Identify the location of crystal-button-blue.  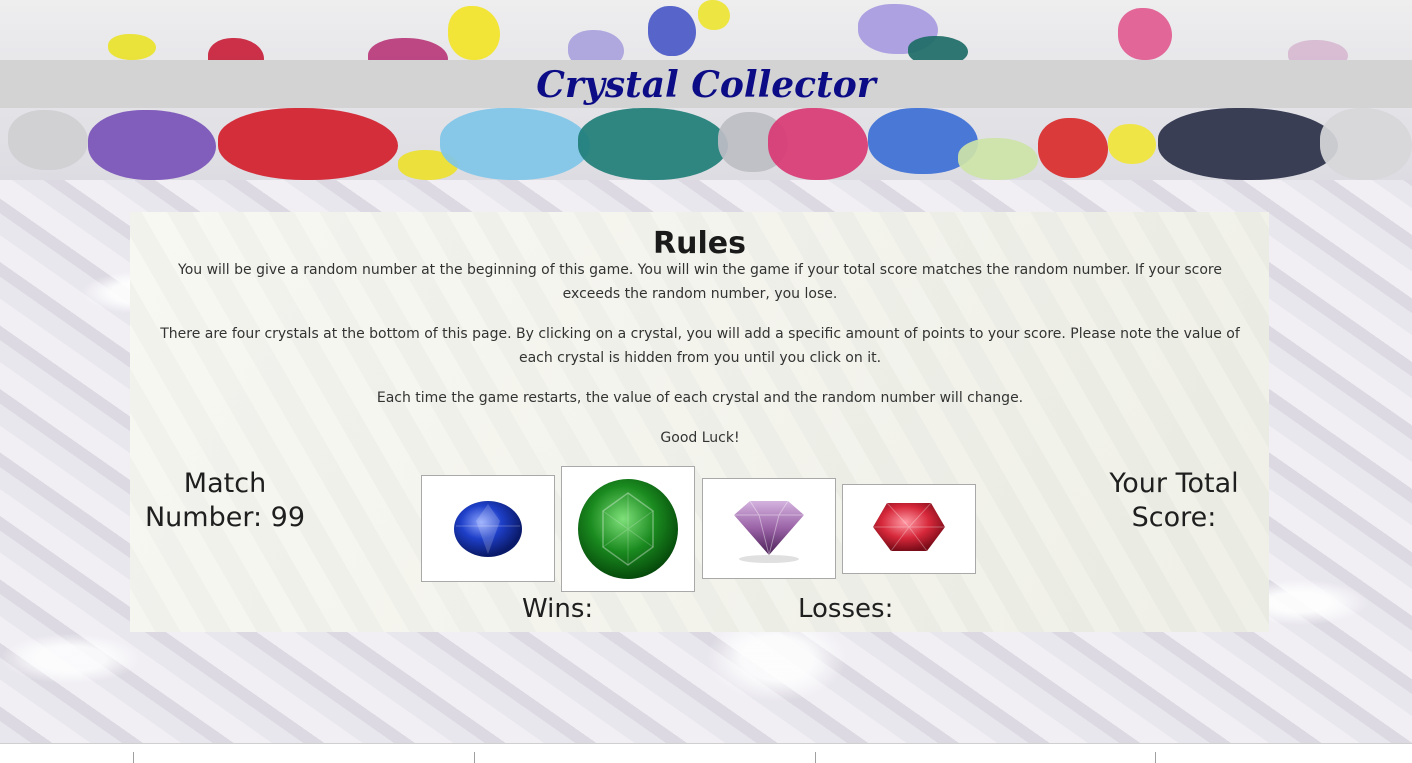
(488, 528).